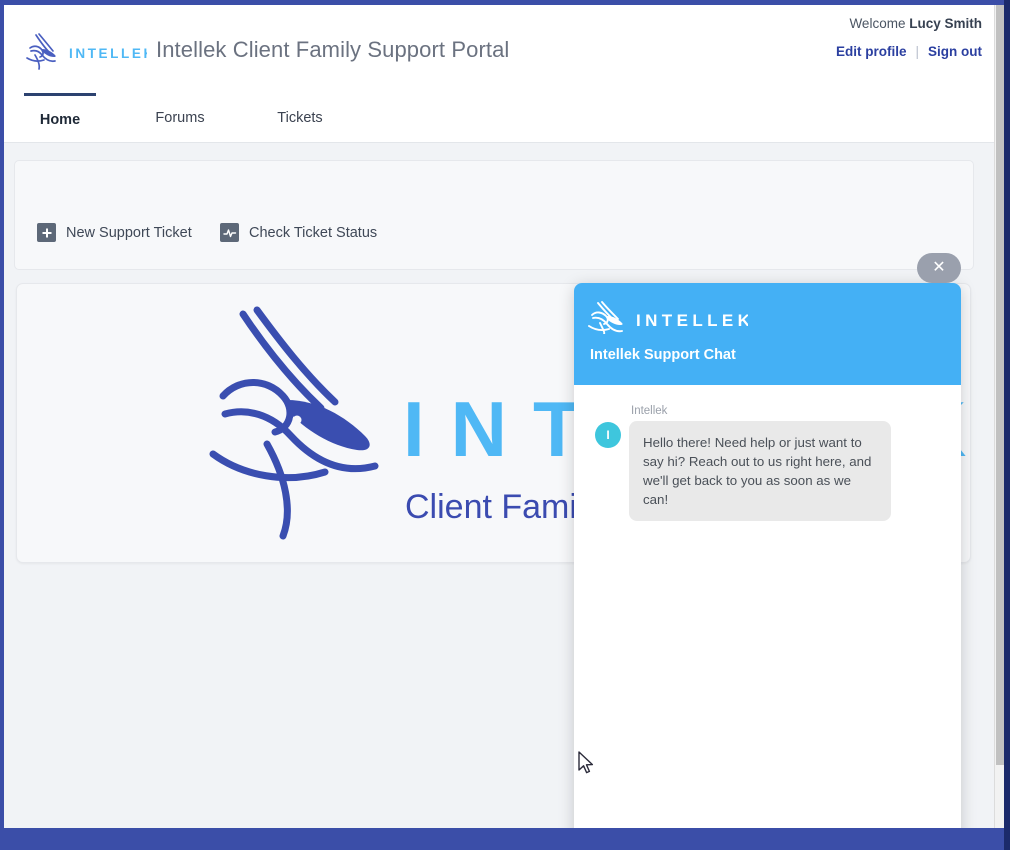  Describe the element at coordinates (608, 435) in the screenshot. I see `avatar: I` at that location.